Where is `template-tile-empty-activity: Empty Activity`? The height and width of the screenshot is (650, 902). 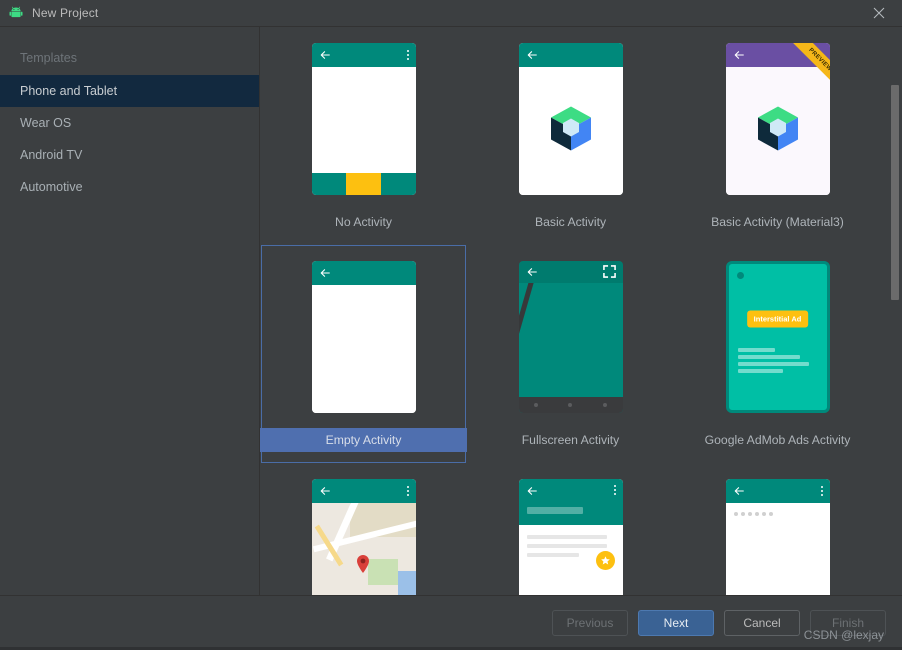
template-tile-empty-activity: Empty Activity is located at coordinates (363, 354).